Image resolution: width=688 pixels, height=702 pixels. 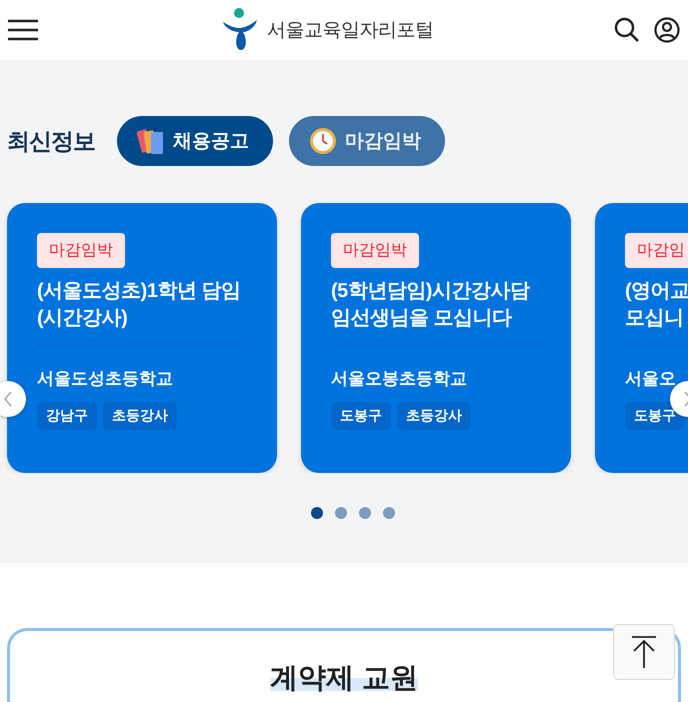 I want to click on site-title: 서울교육일자리포털, so click(x=350, y=31).